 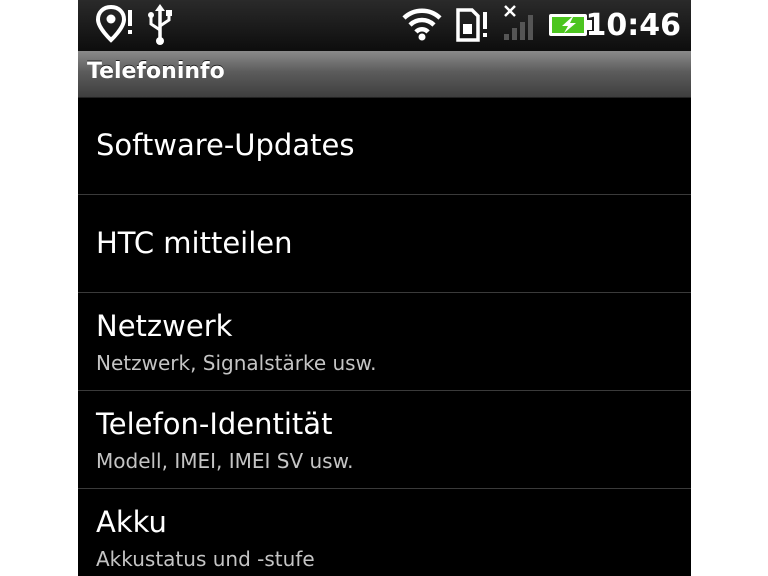 I want to click on list-item-label: HTC mitteilen, so click(x=194, y=243).